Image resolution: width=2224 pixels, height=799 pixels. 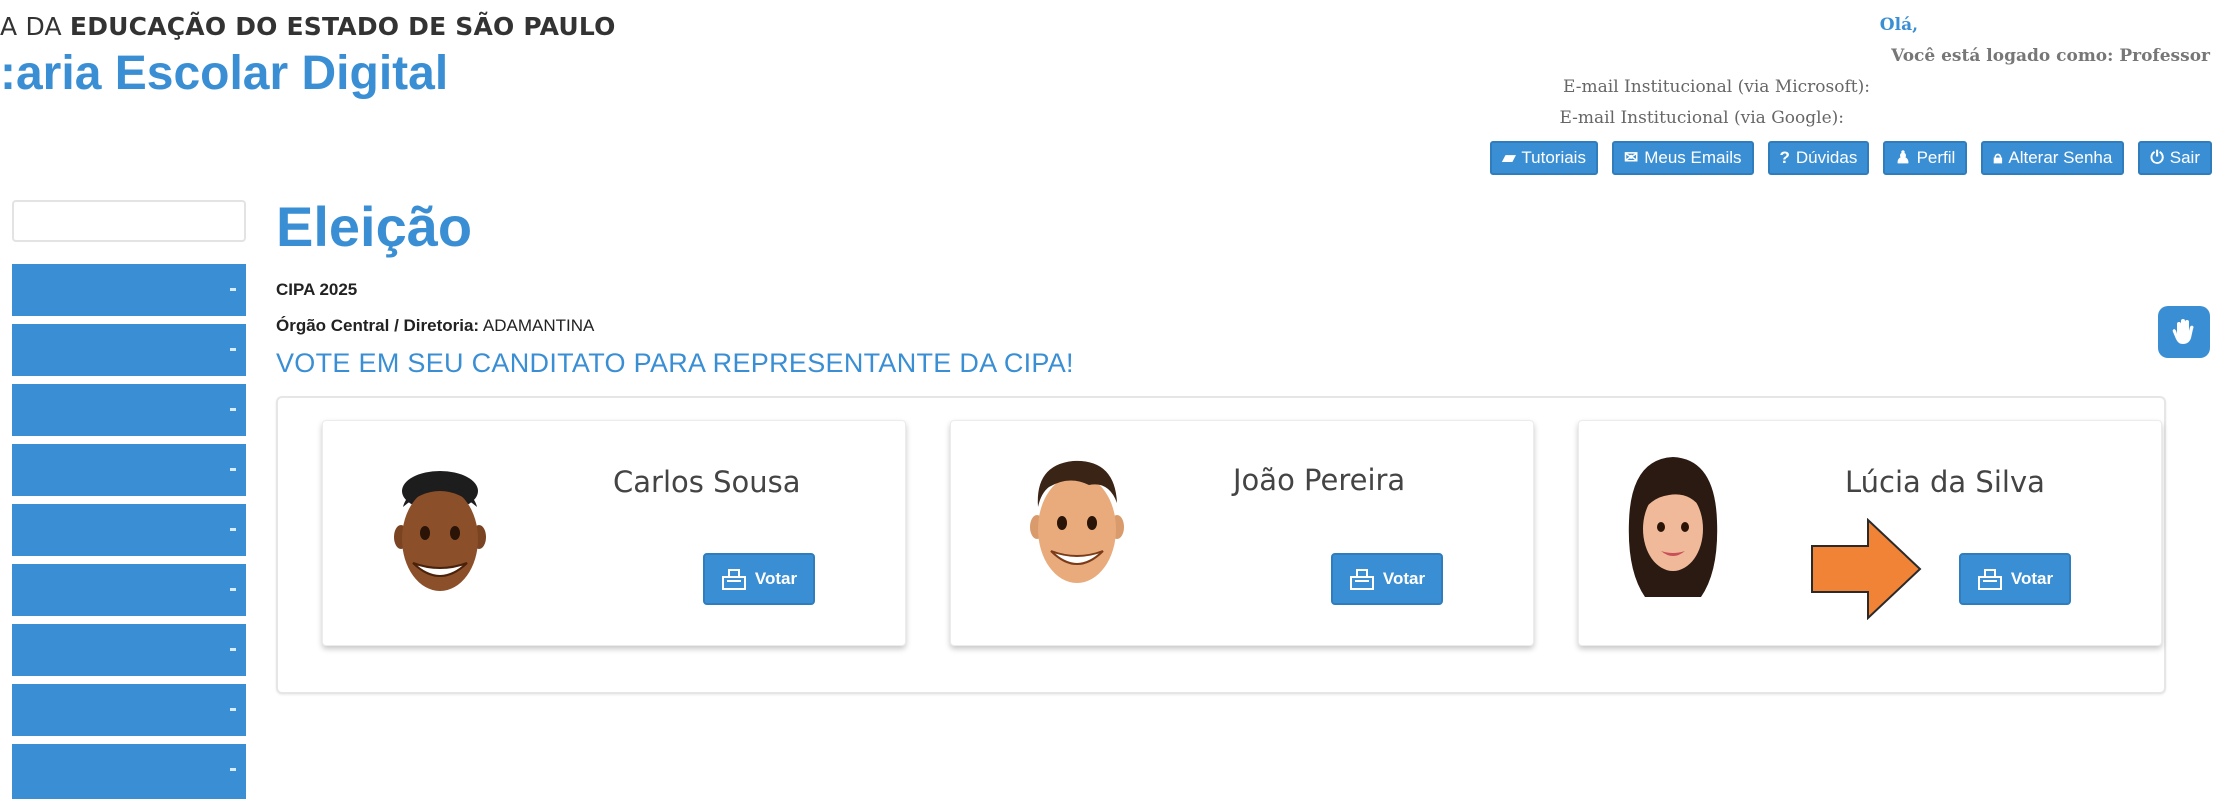 I want to click on greeting: Olá,, so click(x=1898, y=25).